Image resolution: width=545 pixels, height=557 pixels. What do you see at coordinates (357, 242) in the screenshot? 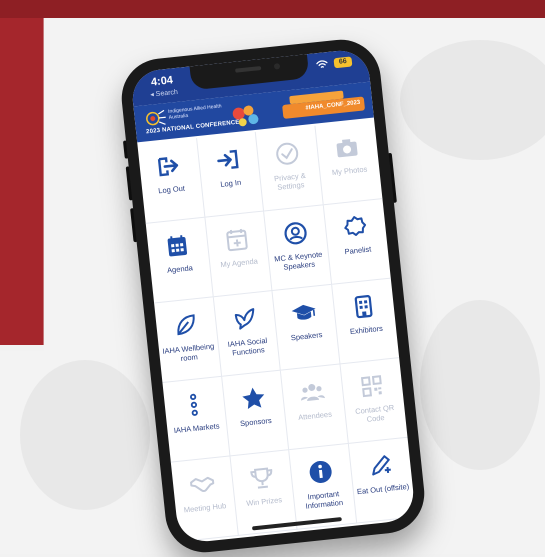
I see `menu-tile-panelist: Panelist` at bounding box center [357, 242].